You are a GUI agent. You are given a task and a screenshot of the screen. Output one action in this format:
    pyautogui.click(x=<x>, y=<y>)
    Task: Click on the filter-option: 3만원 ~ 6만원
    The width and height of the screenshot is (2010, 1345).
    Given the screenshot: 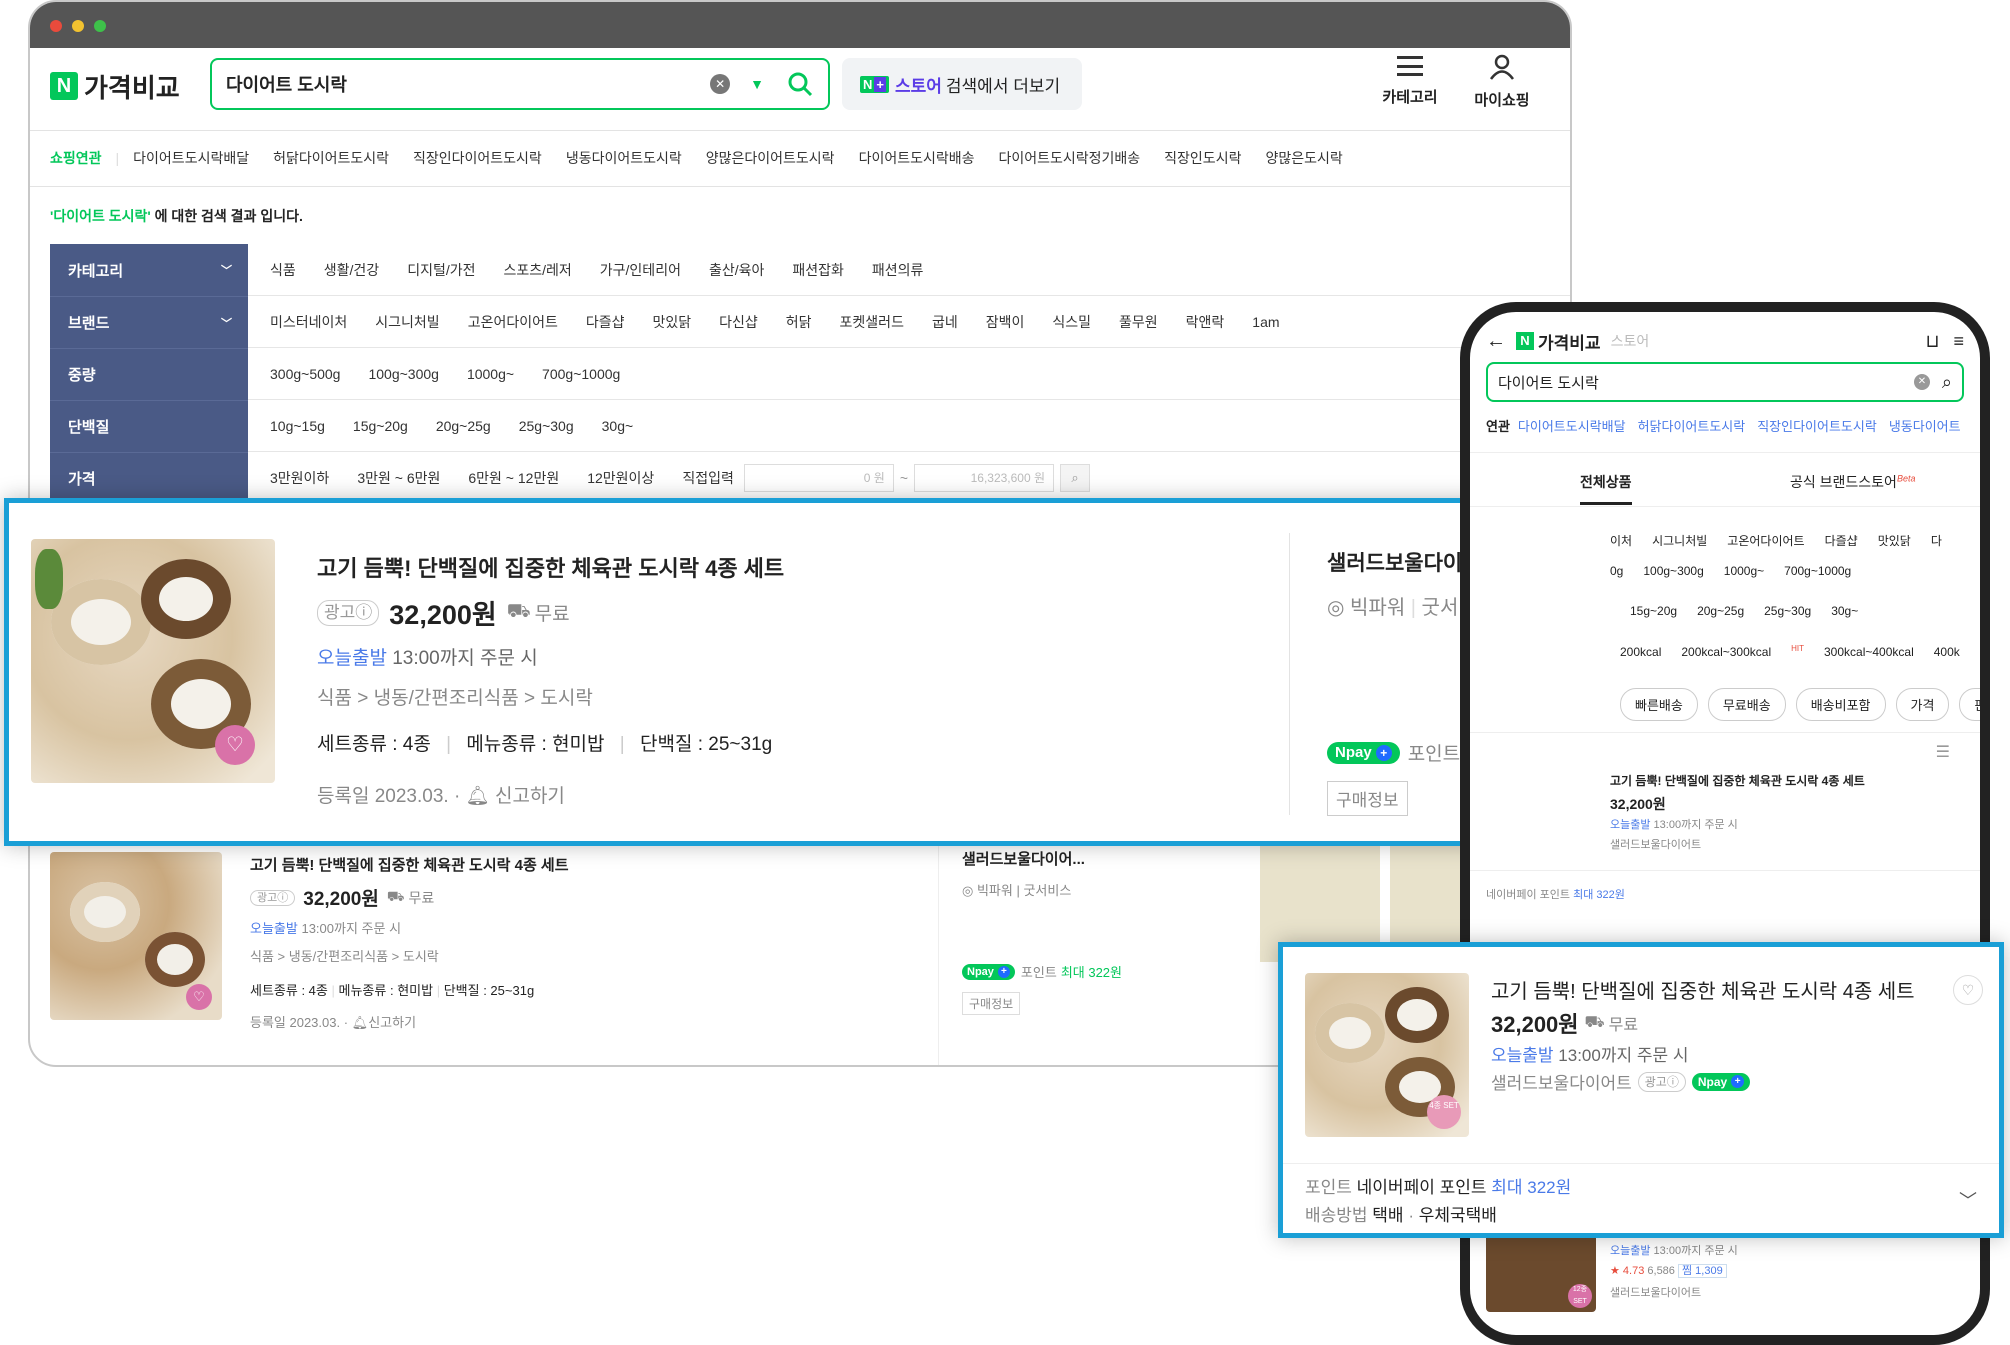 What is the action you would take?
    pyautogui.click(x=398, y=478)
    